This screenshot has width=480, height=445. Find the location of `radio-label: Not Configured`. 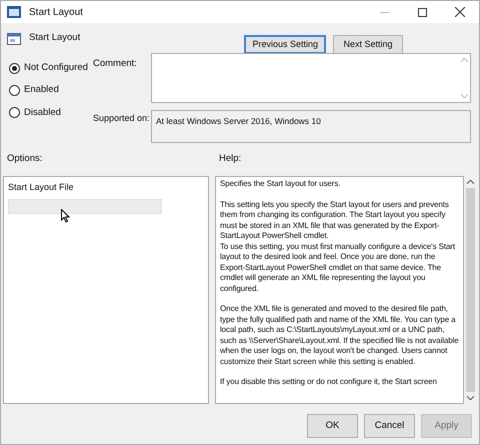

radio-label: Not Configured is located at coordinates (56, 68).